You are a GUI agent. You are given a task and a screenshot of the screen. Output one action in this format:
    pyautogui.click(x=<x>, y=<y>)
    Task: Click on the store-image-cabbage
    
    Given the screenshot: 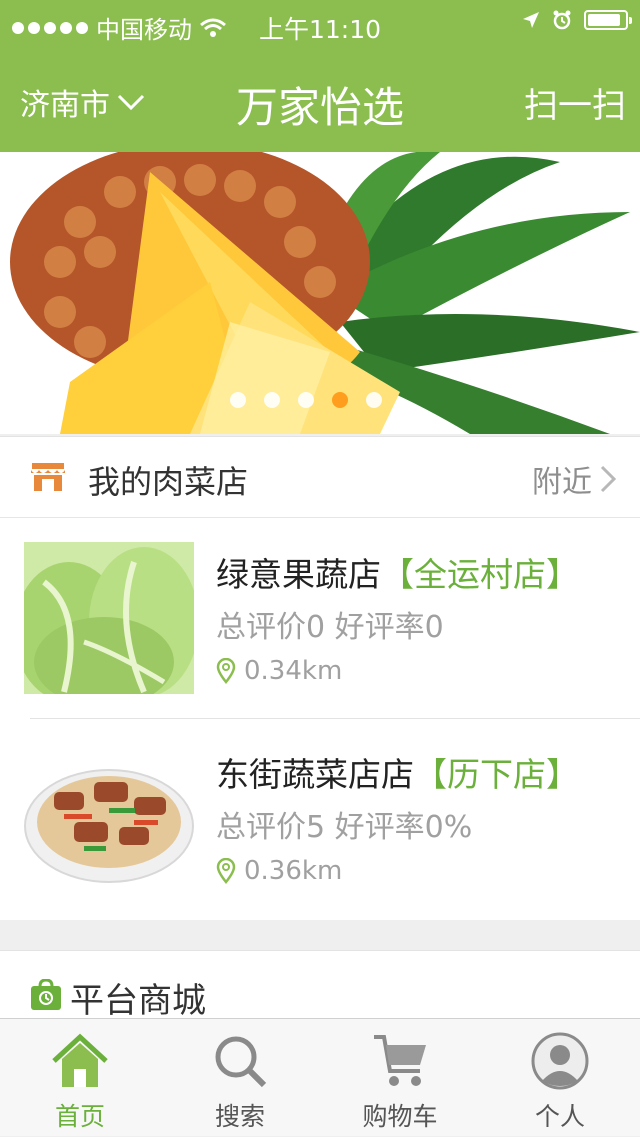 What is the action you would take?
    pyautogui.click(x=109, y=618)
    